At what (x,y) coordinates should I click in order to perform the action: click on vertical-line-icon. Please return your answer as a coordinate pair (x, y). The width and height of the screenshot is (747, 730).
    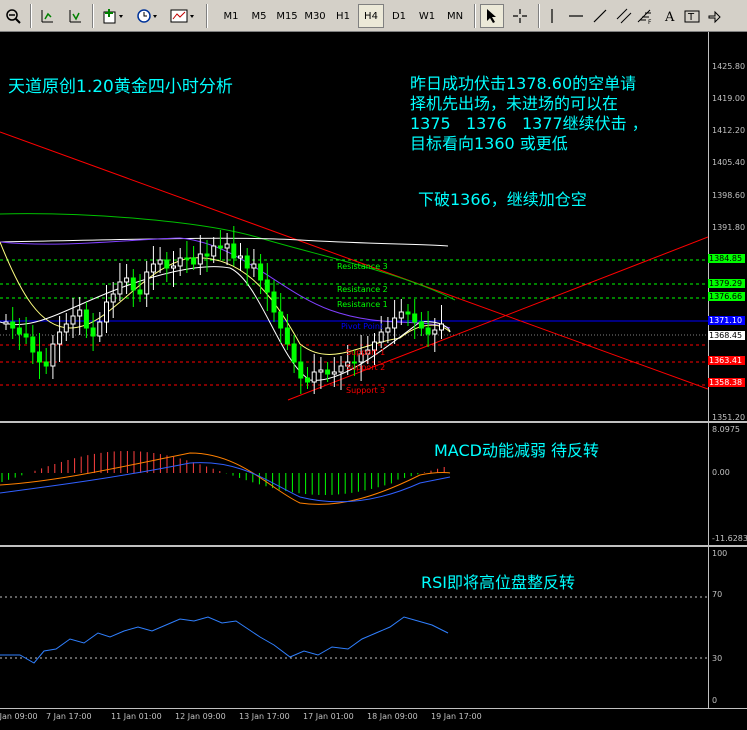
    Looking at the image, I should click on (552, 16).